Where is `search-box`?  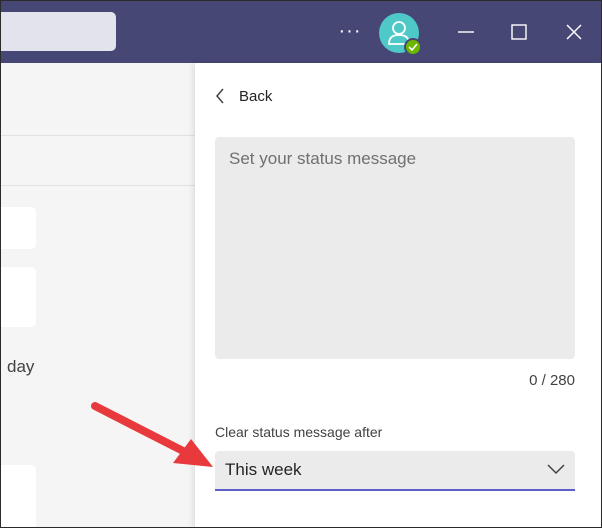
search-box is located at coordinates (58, 31).